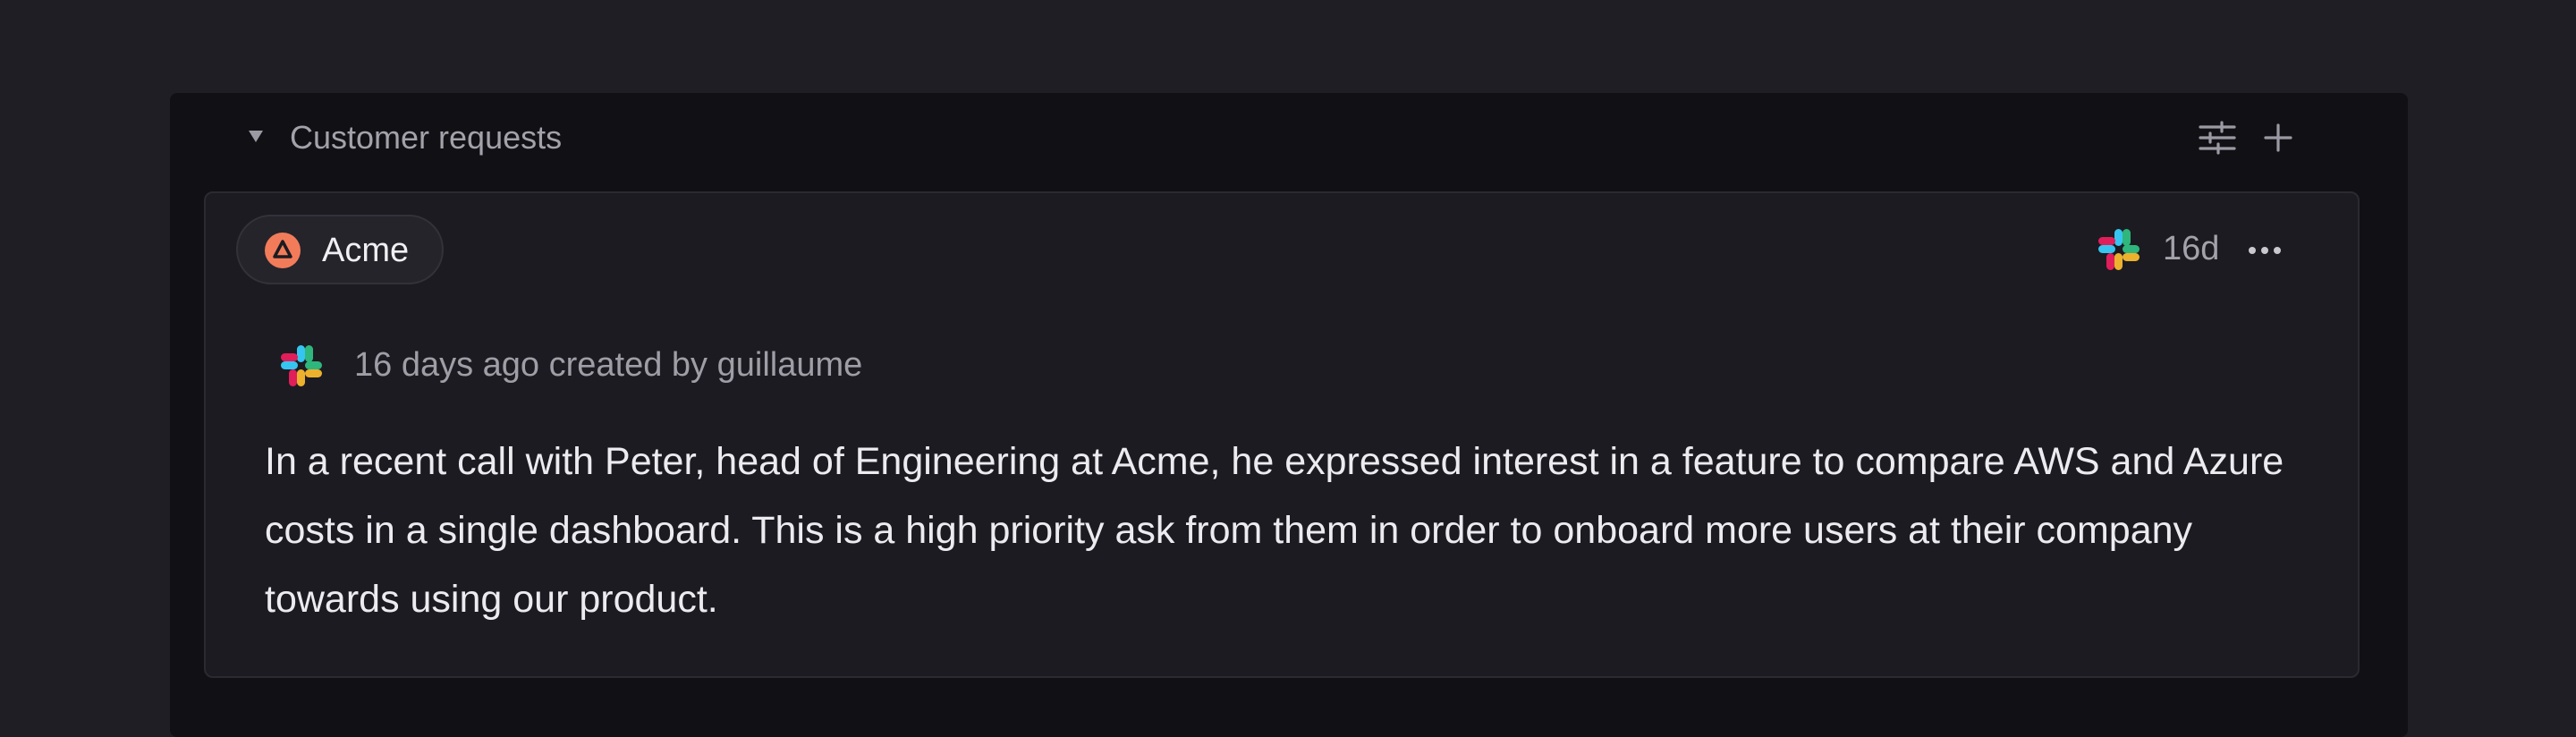 The image size is (2576, 737). I want to click on customer-tag: Acme, so click(340, 249).